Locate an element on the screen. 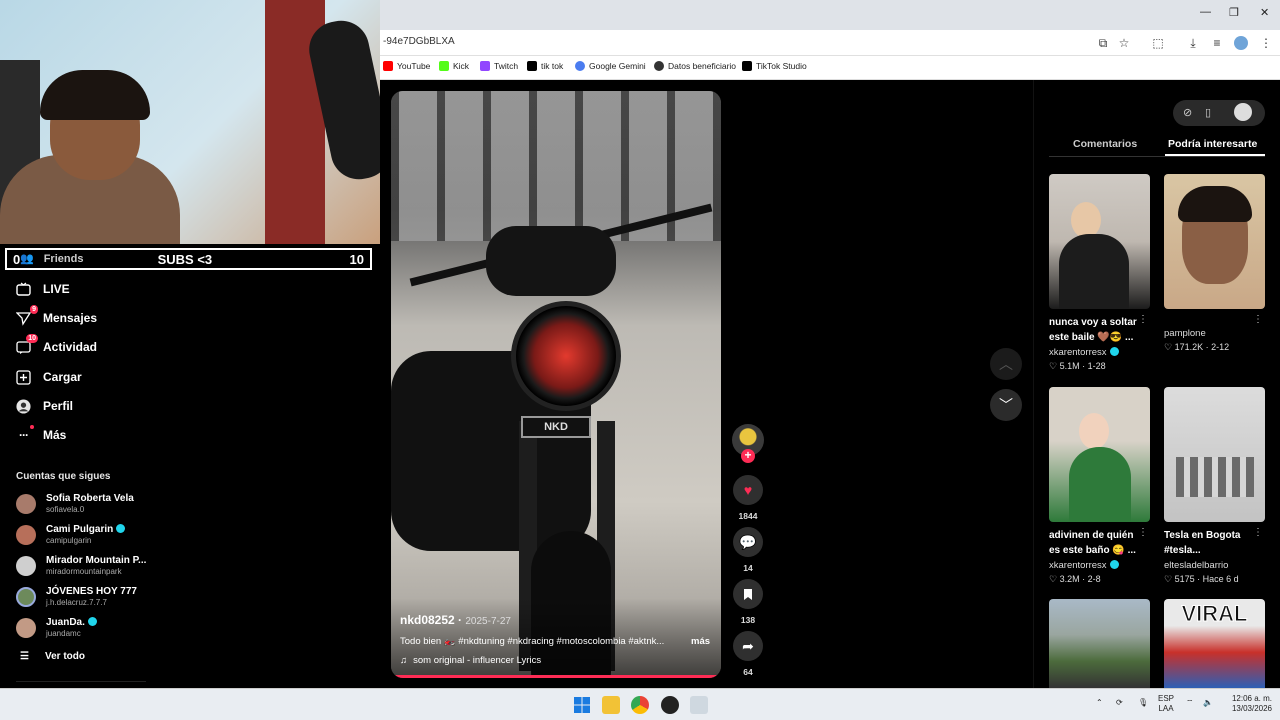 This screenshot has width=1280, height=720. bookmark-twitch: Twitch is located at coordinates (499, 66).